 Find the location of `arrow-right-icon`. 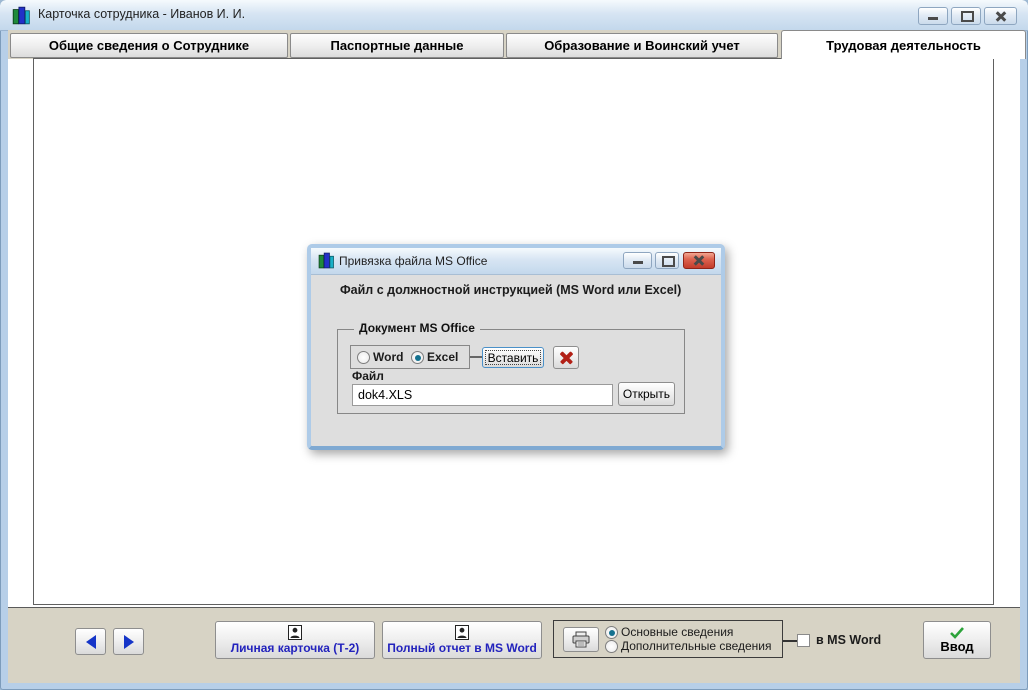

arrow-right-icon is located at coordinates (128, 641).